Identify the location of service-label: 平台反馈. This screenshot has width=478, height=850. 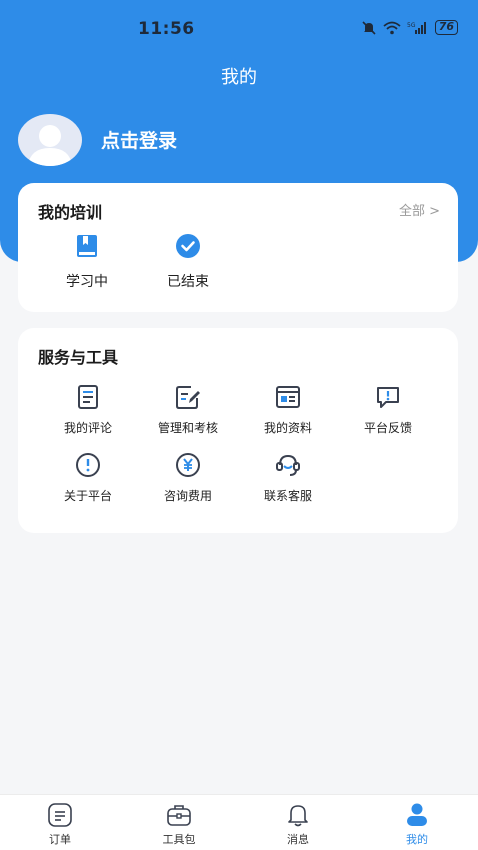
(387, 428).